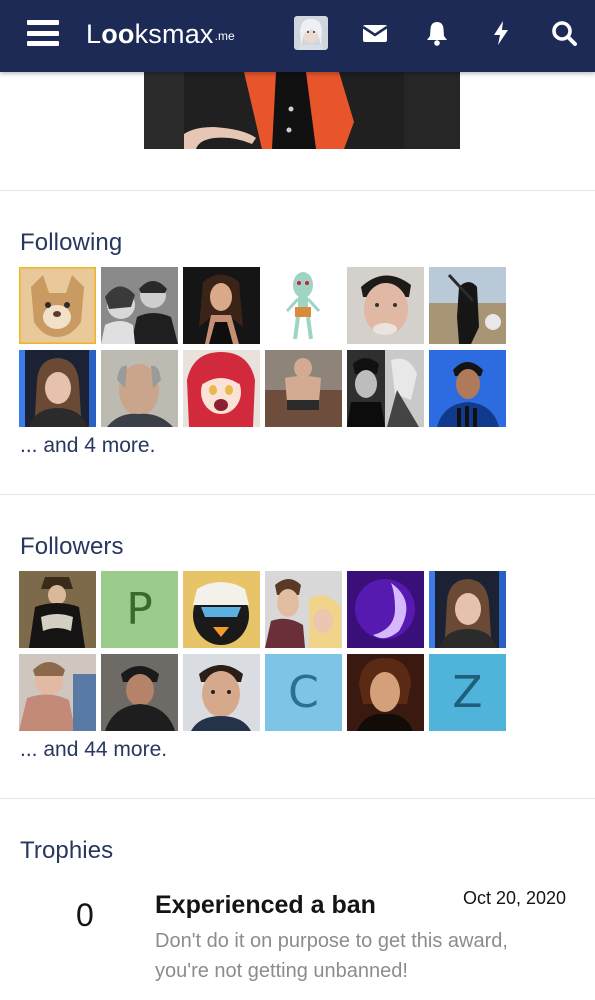 The height and width of the screenshot is (1000, 595). I want to click on search-icon, so click(564, 33).